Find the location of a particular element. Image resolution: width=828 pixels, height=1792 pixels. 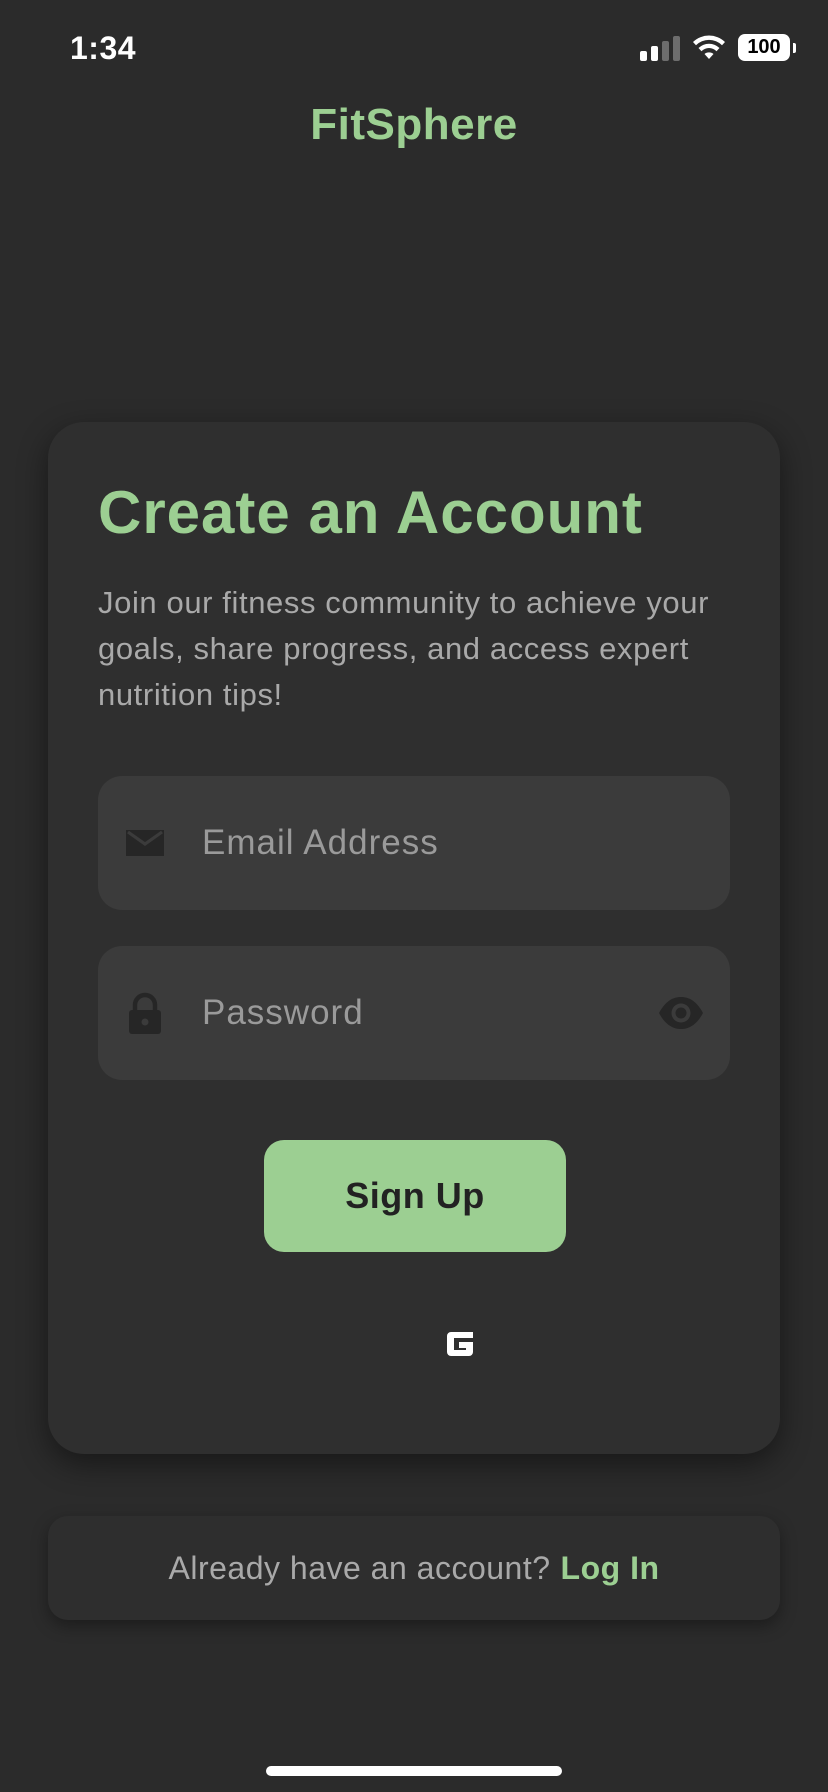

lock-icon is located at coordinates (145, 1013).